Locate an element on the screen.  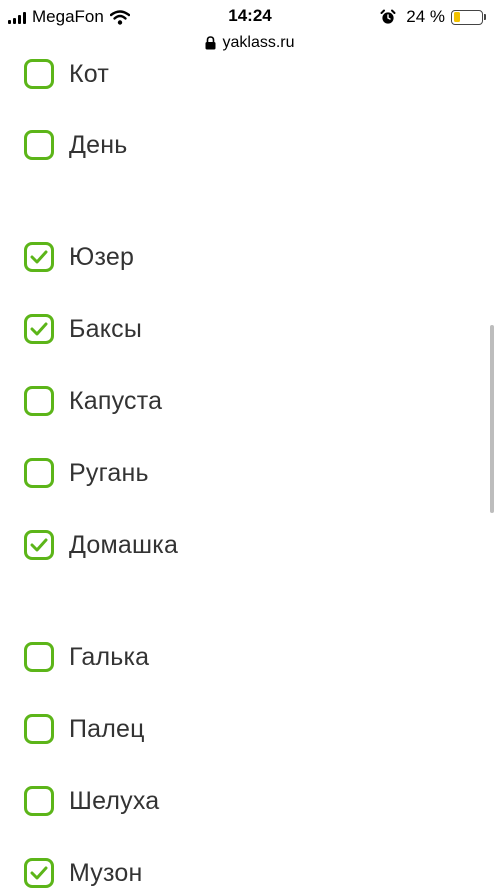
lock-icon is located at coordinates (210, 43).